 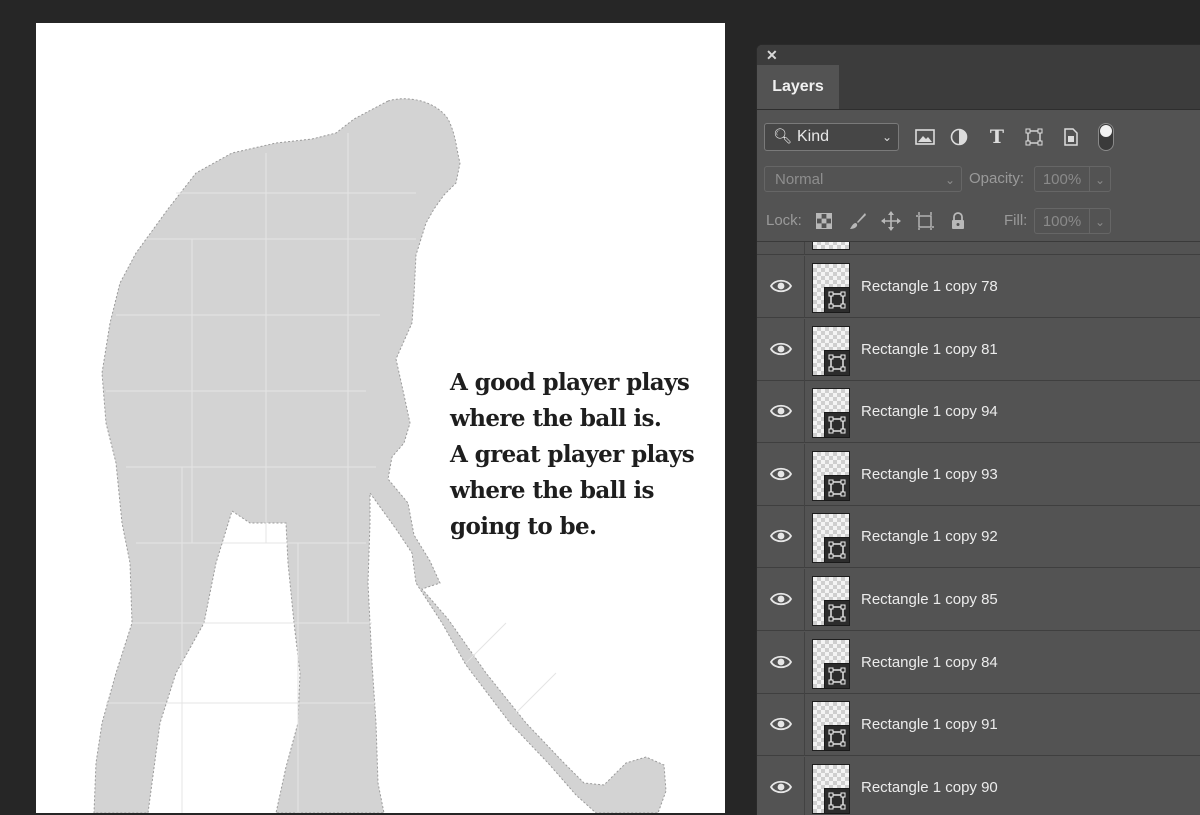 I want to click on adjustment-filter-icon, so click(x=959, y=137).